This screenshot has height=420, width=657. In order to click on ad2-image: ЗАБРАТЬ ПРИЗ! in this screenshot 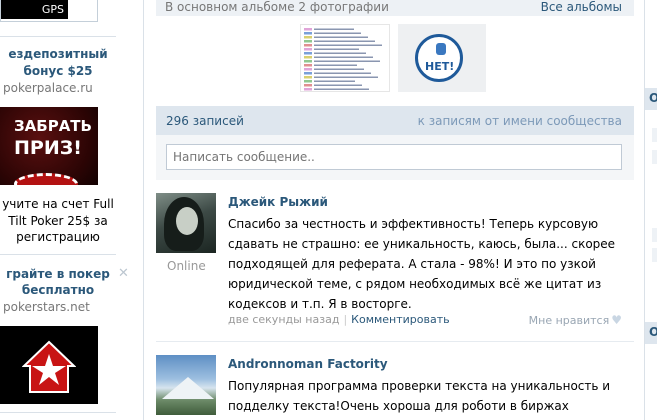, I will do `click(49, 146)`.